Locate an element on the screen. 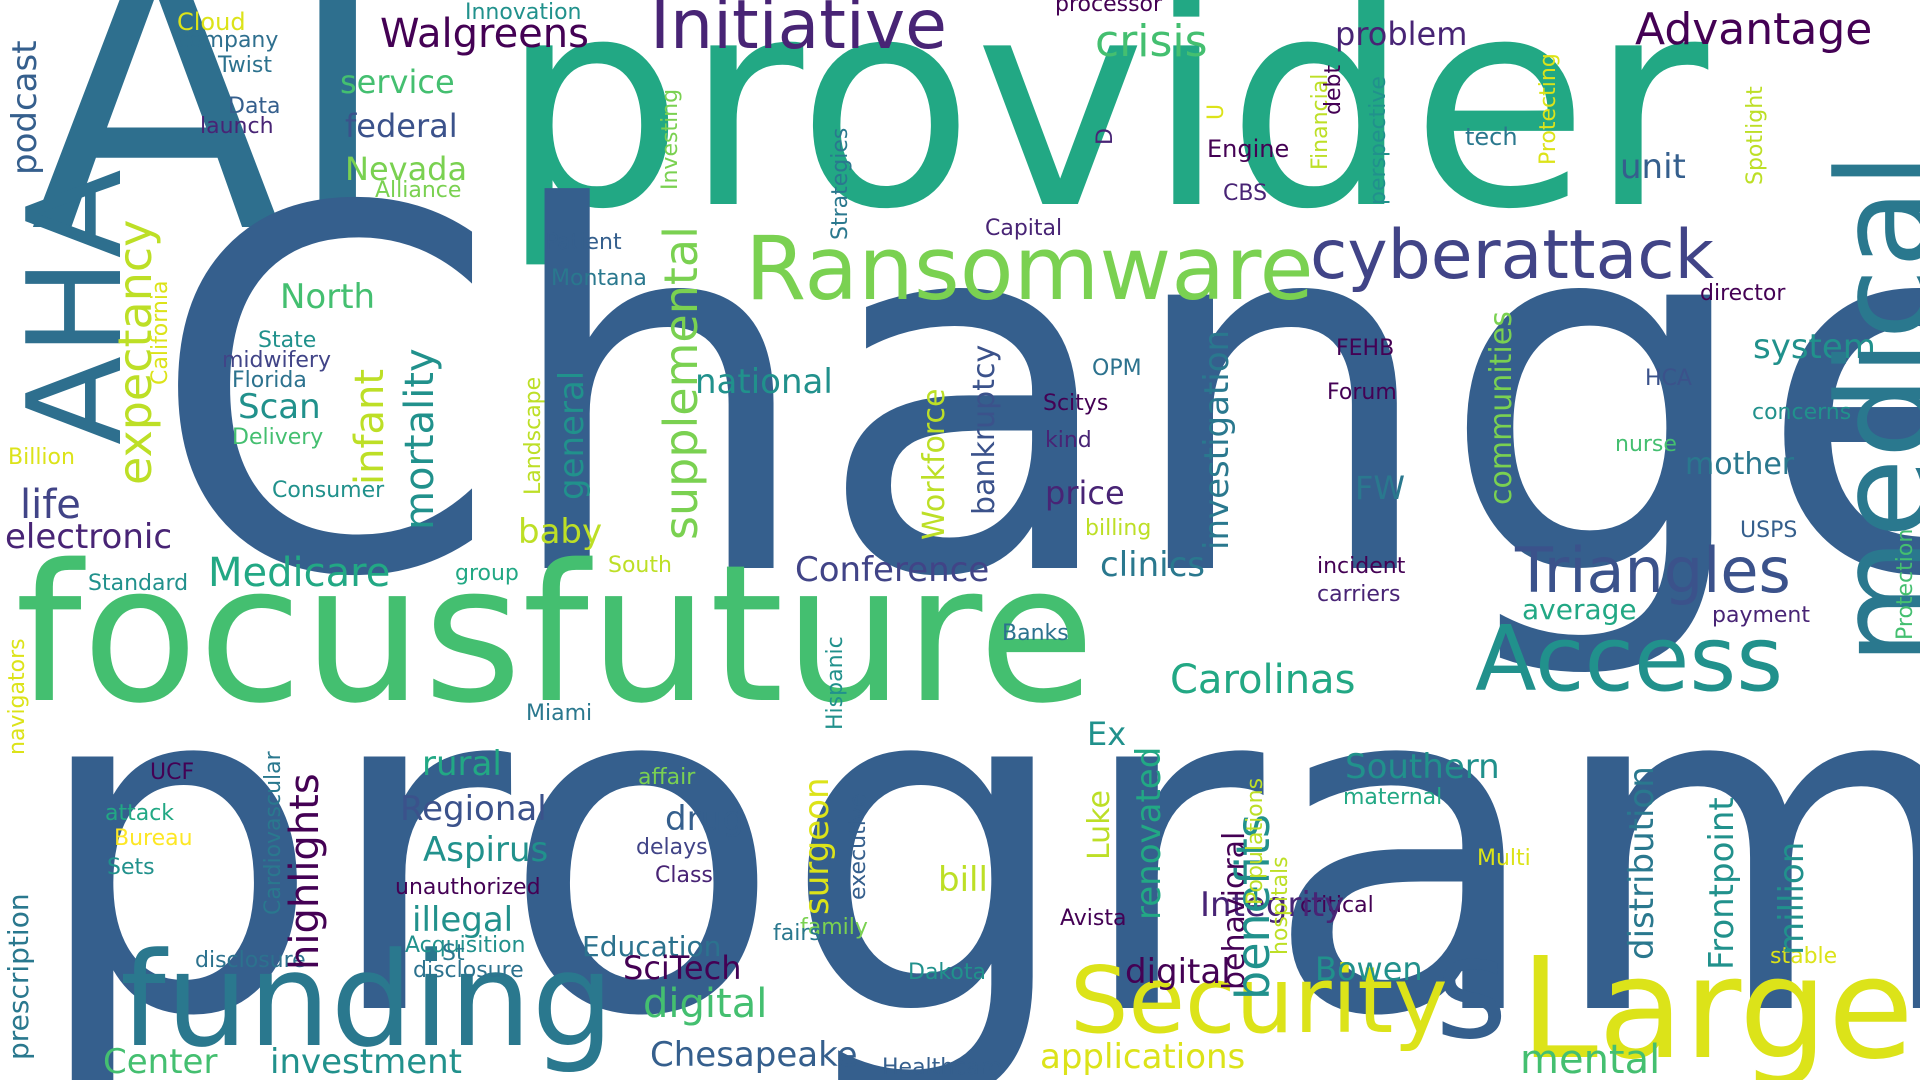  word-cyberattack: cyberattack is located at coordinates (1512, 255).